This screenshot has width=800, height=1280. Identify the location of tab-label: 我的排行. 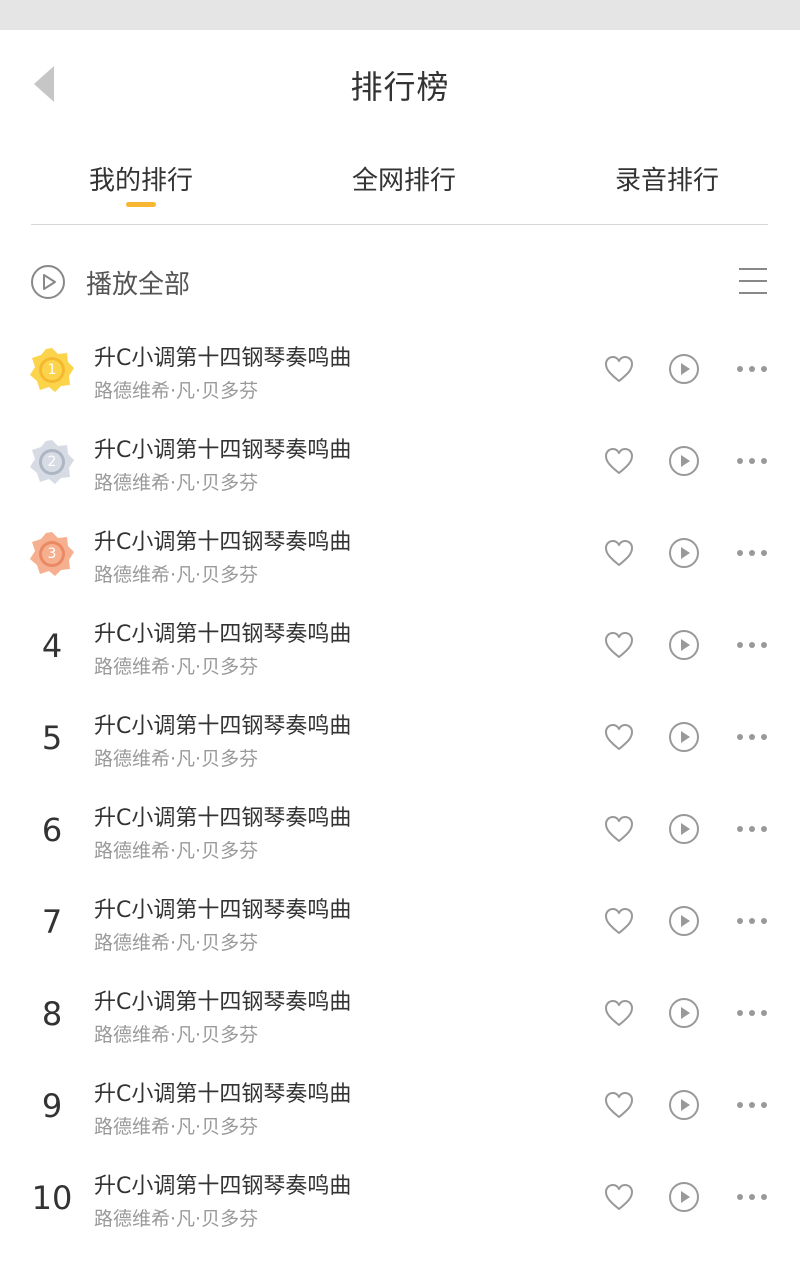
(140, 181).